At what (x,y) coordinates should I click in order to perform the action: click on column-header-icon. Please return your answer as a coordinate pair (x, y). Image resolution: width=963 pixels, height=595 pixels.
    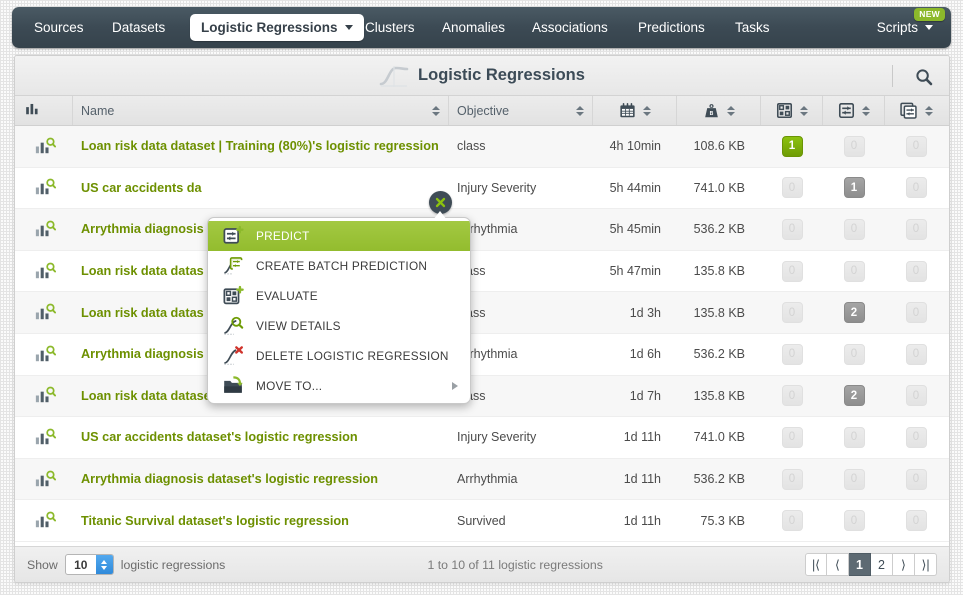
    Looking at the image, I should click on (44, 110).